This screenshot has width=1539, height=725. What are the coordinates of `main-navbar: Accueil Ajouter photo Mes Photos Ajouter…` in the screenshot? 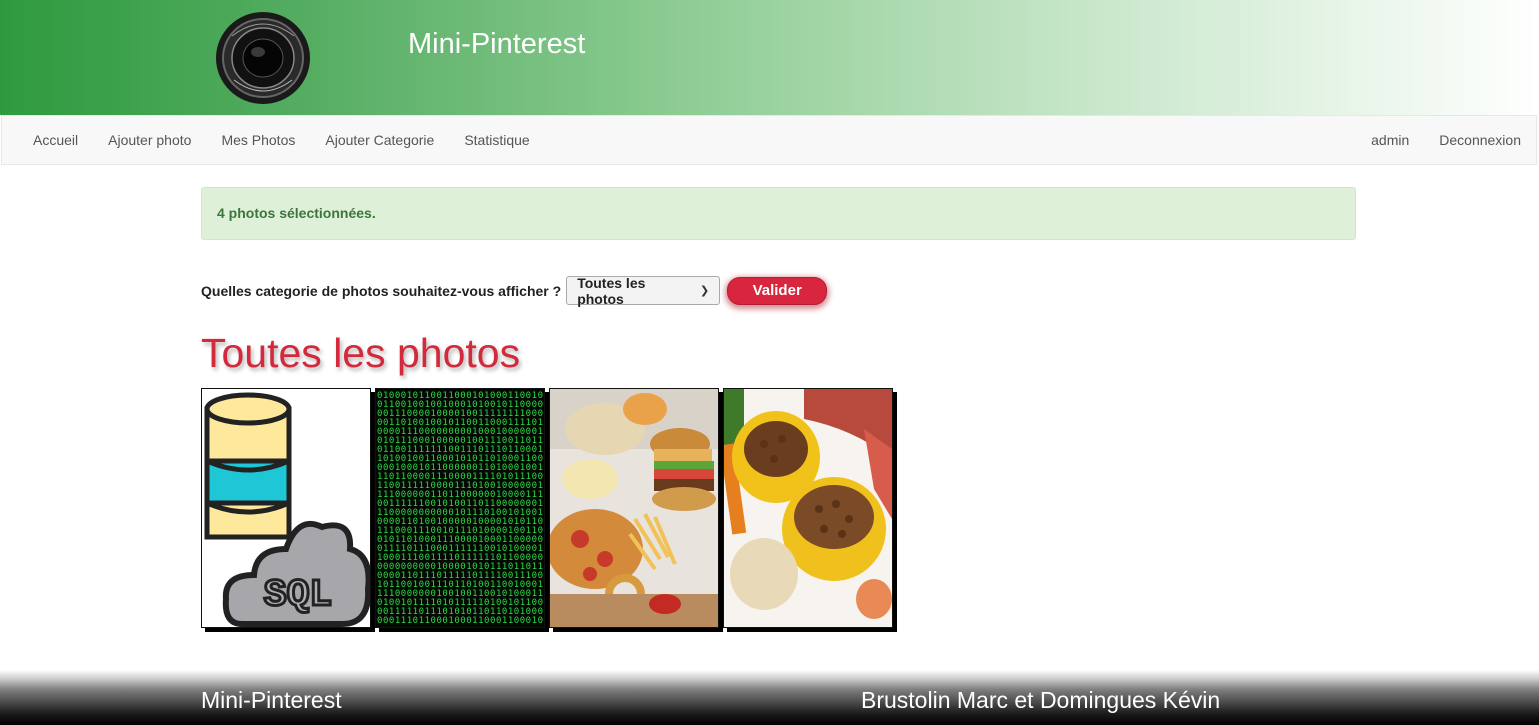 It's located at (769, 140).